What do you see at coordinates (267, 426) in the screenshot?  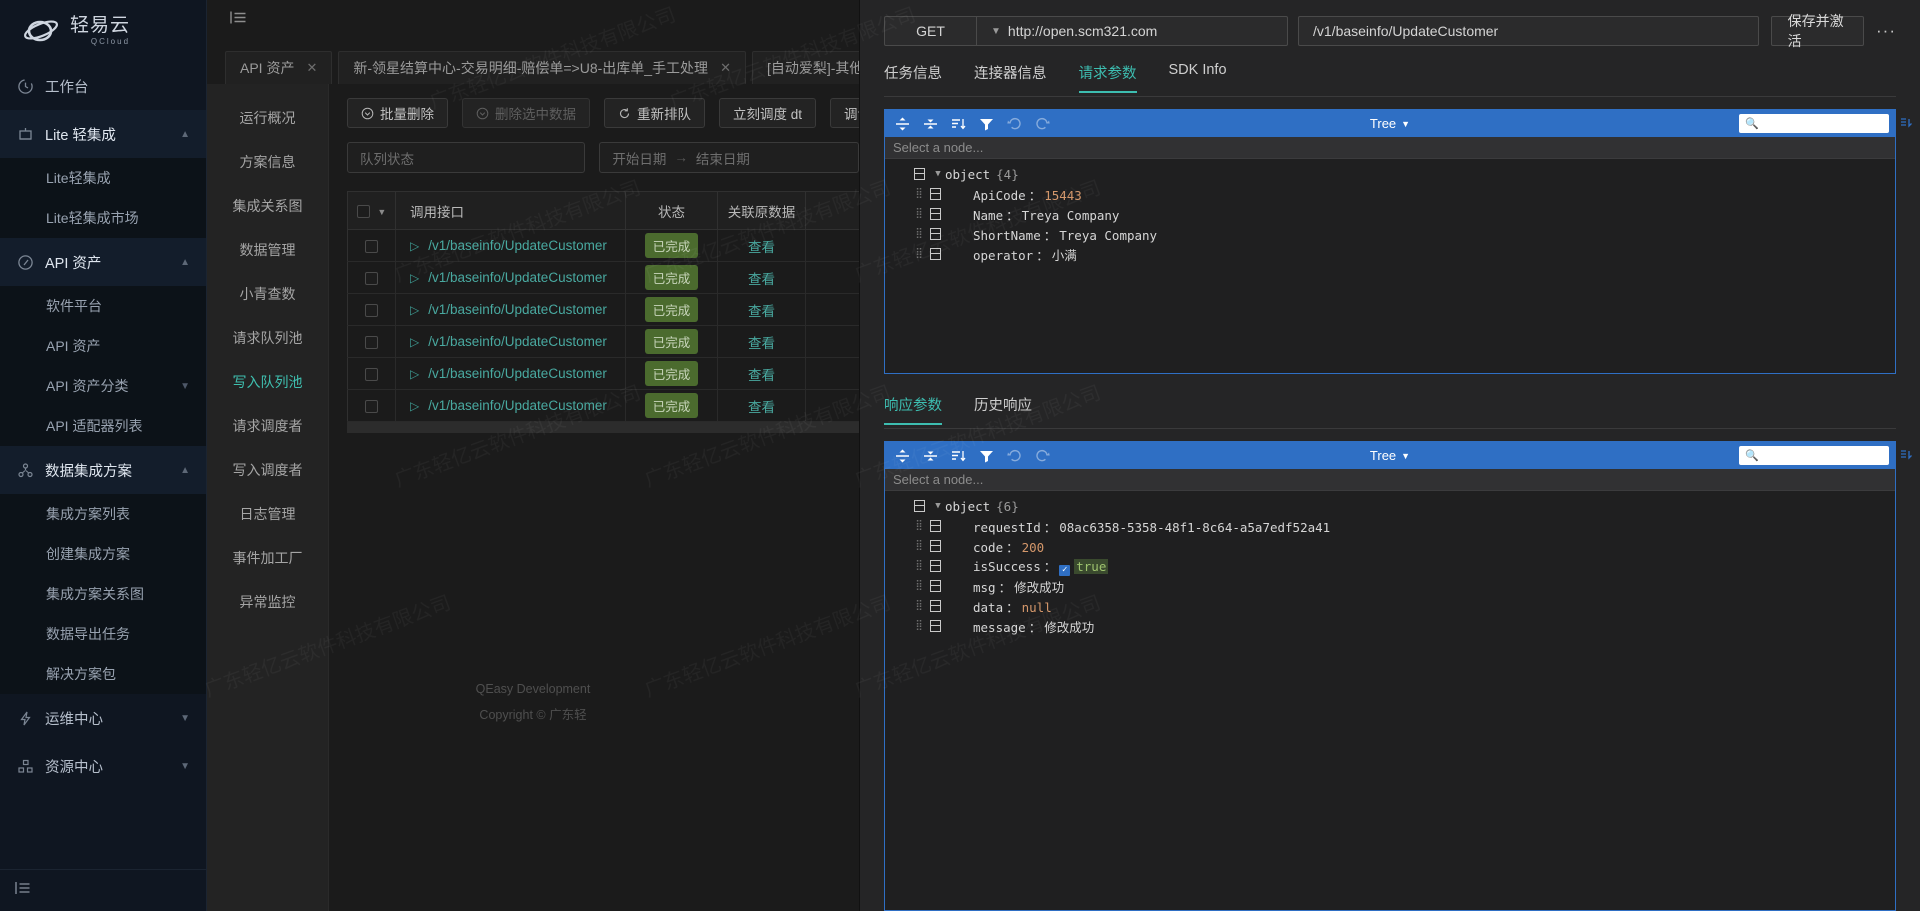 I see `vmenu-item-request-scheduler: 请求调度者` at bounding box center [267, 426].